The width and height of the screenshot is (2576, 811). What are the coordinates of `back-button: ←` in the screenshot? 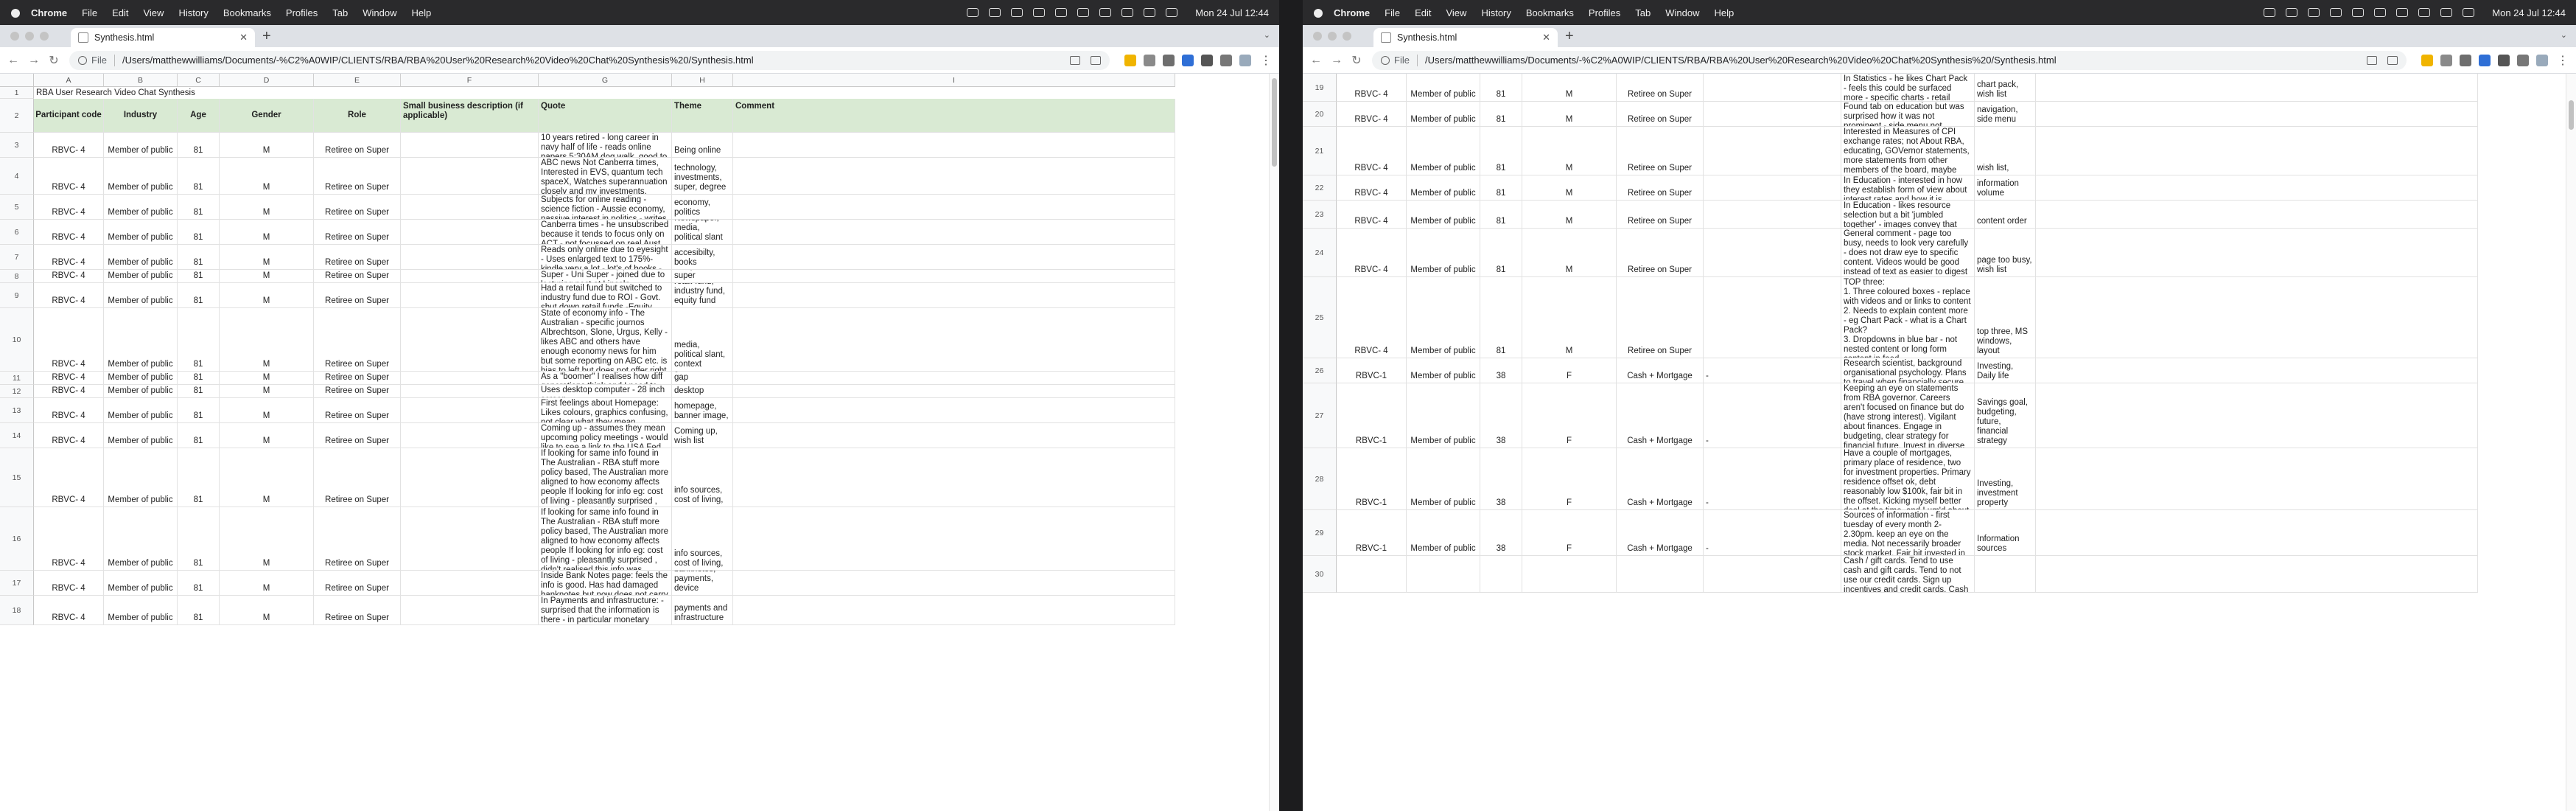 It's located at (13, 60).